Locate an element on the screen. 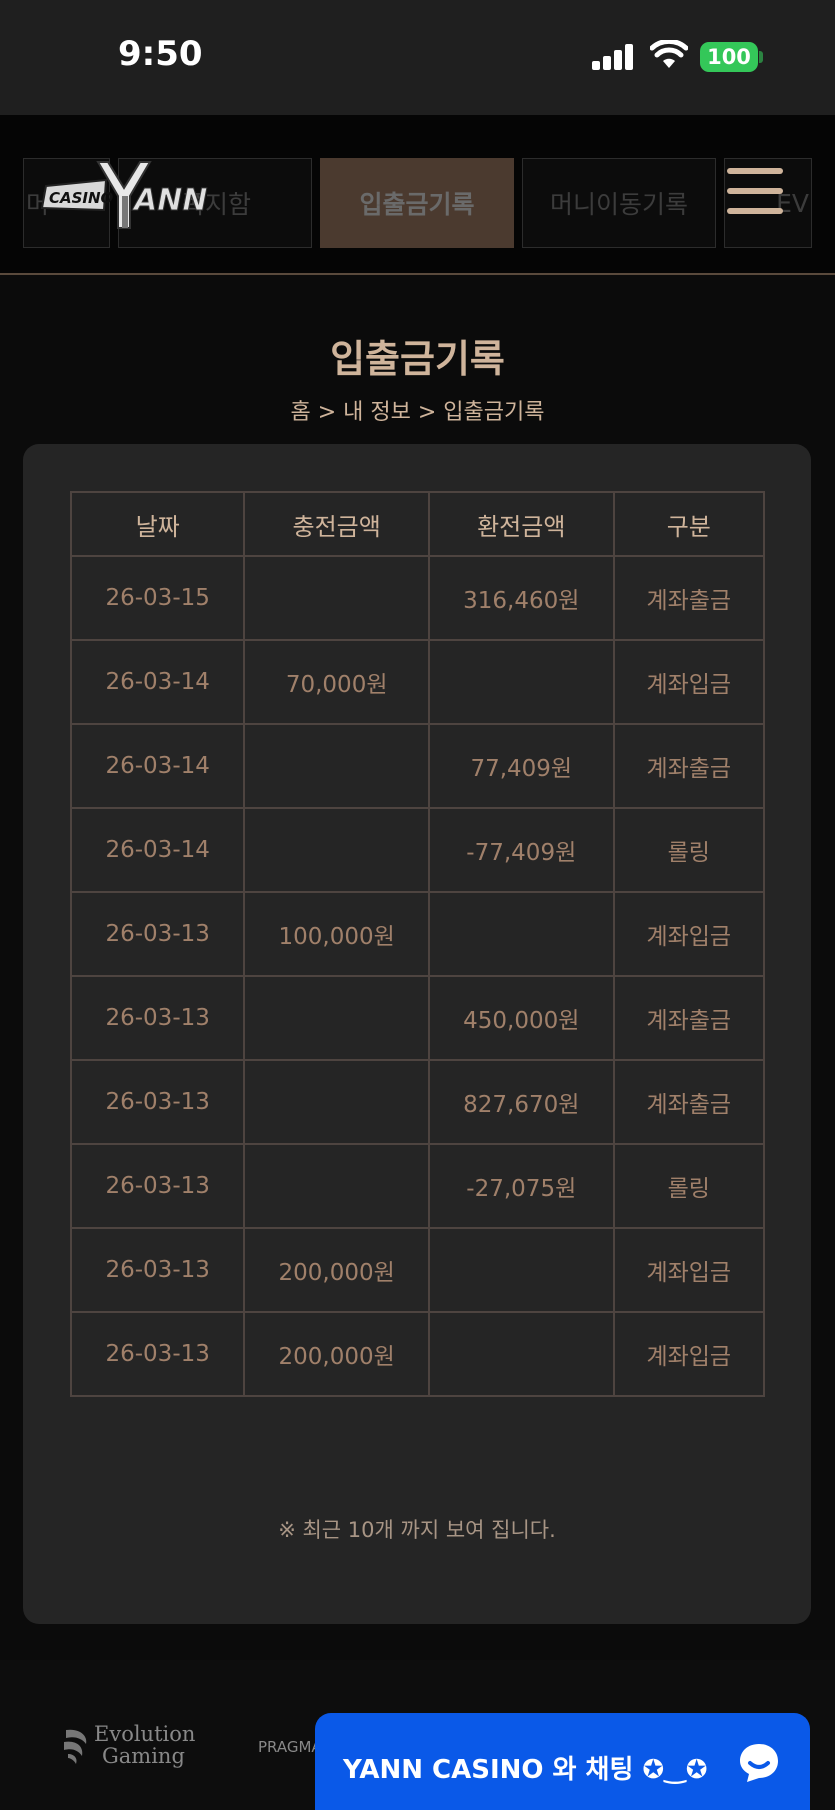 This screenshot has width=835, height=1810. battery-indicator: 100 is located at coordinates (729, 57).